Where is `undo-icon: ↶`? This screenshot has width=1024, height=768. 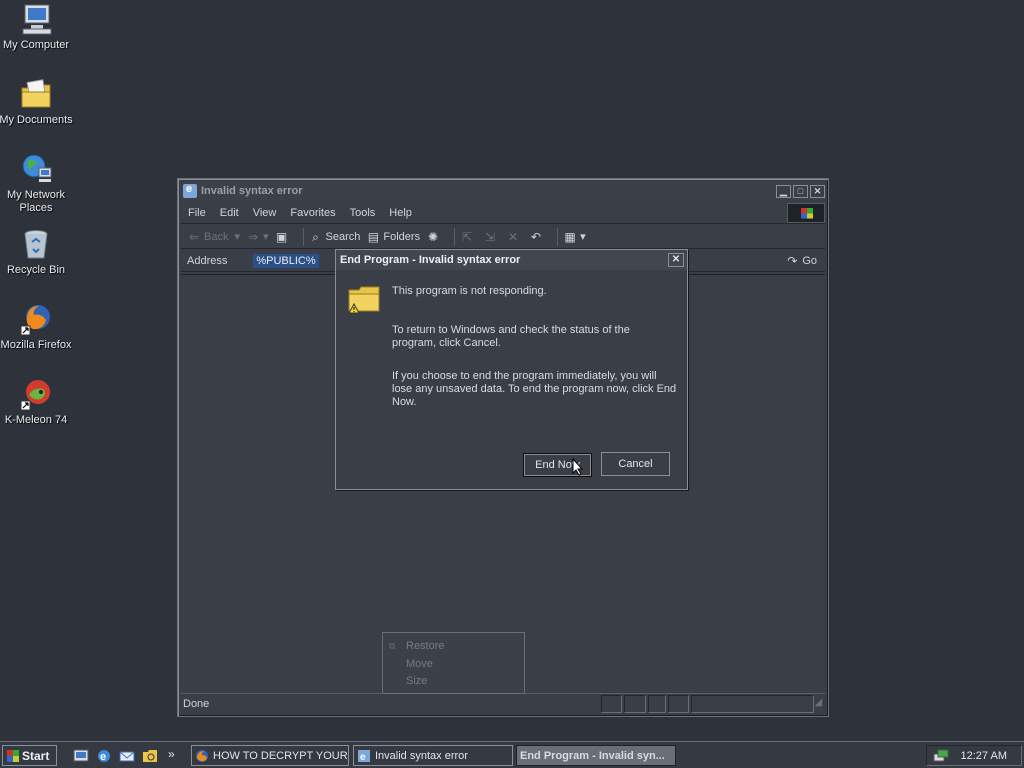
undo-icon: ↶ is located at coordinates (536, 236).